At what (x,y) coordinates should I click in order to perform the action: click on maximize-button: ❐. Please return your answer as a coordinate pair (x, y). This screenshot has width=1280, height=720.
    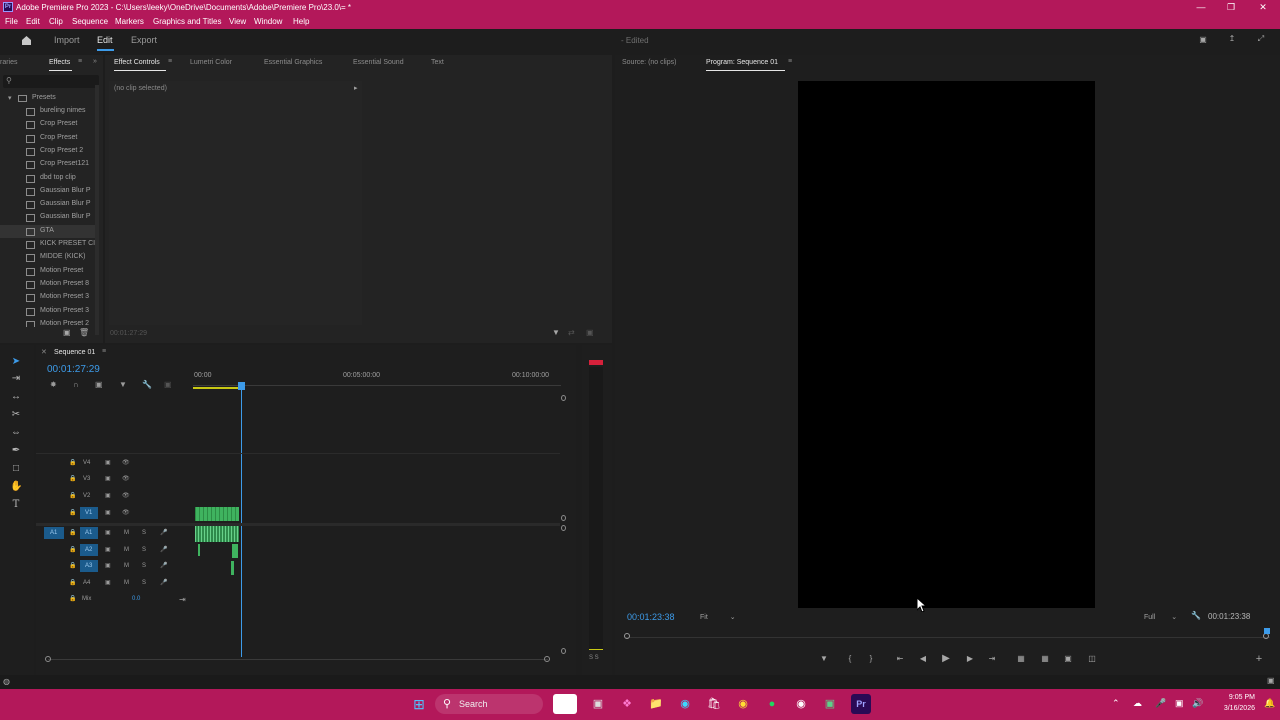
    Looking at the image, I should click on (1231, 7).